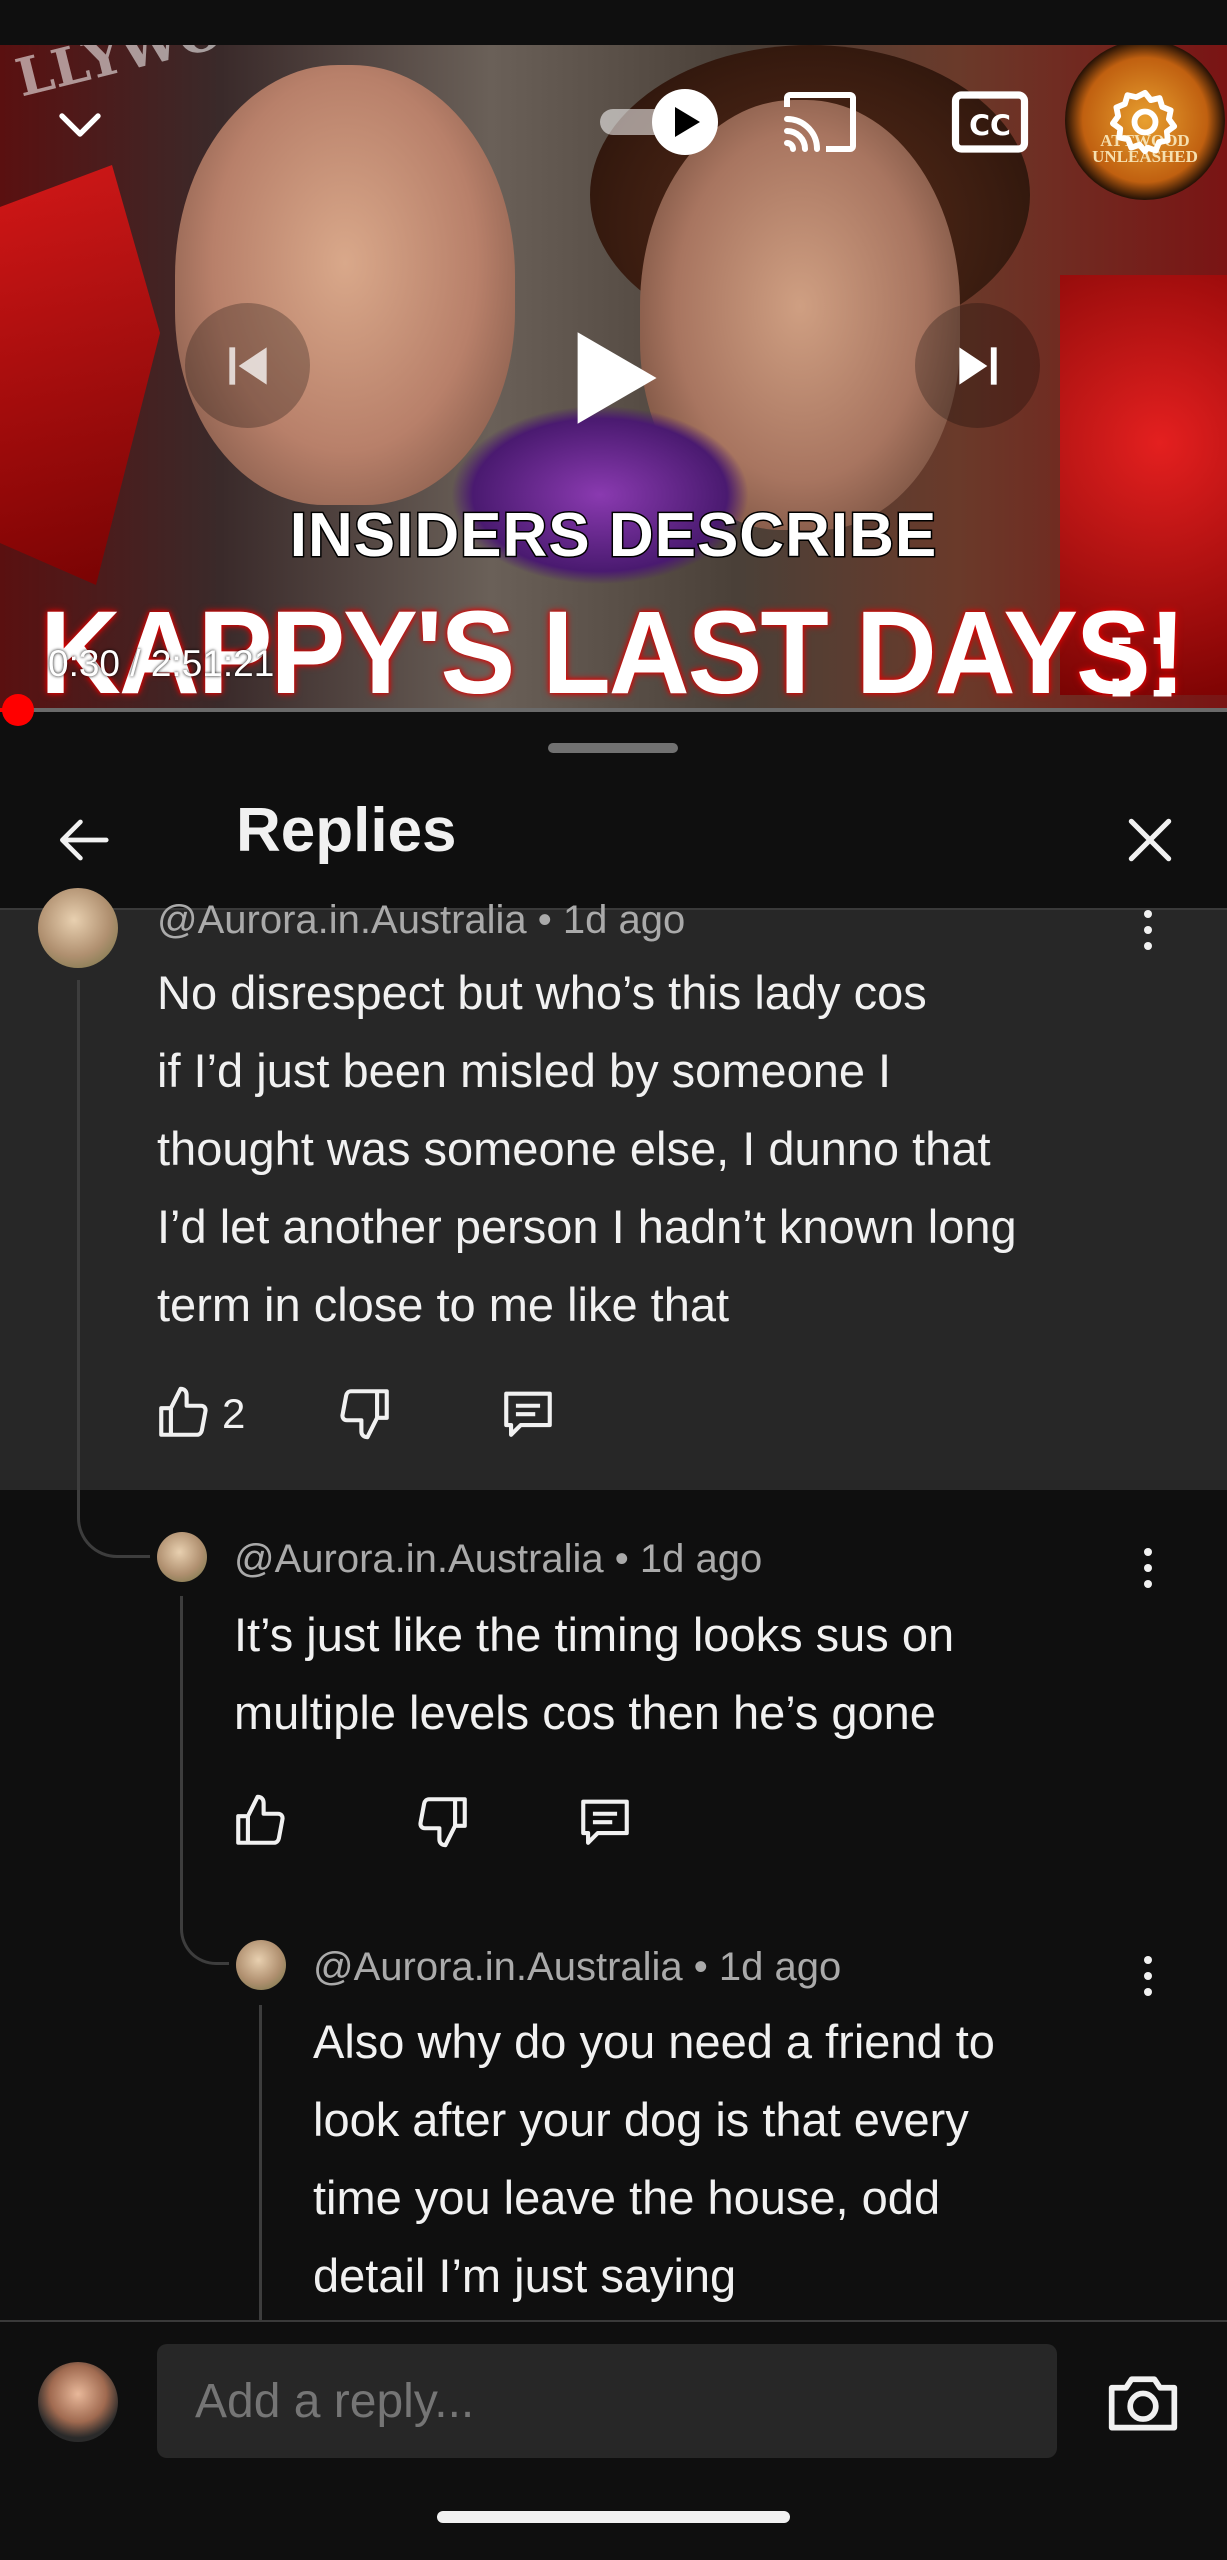  Describe the element at coordinates (247, 365) in the screenshot. I see `previous-icon` at that location.